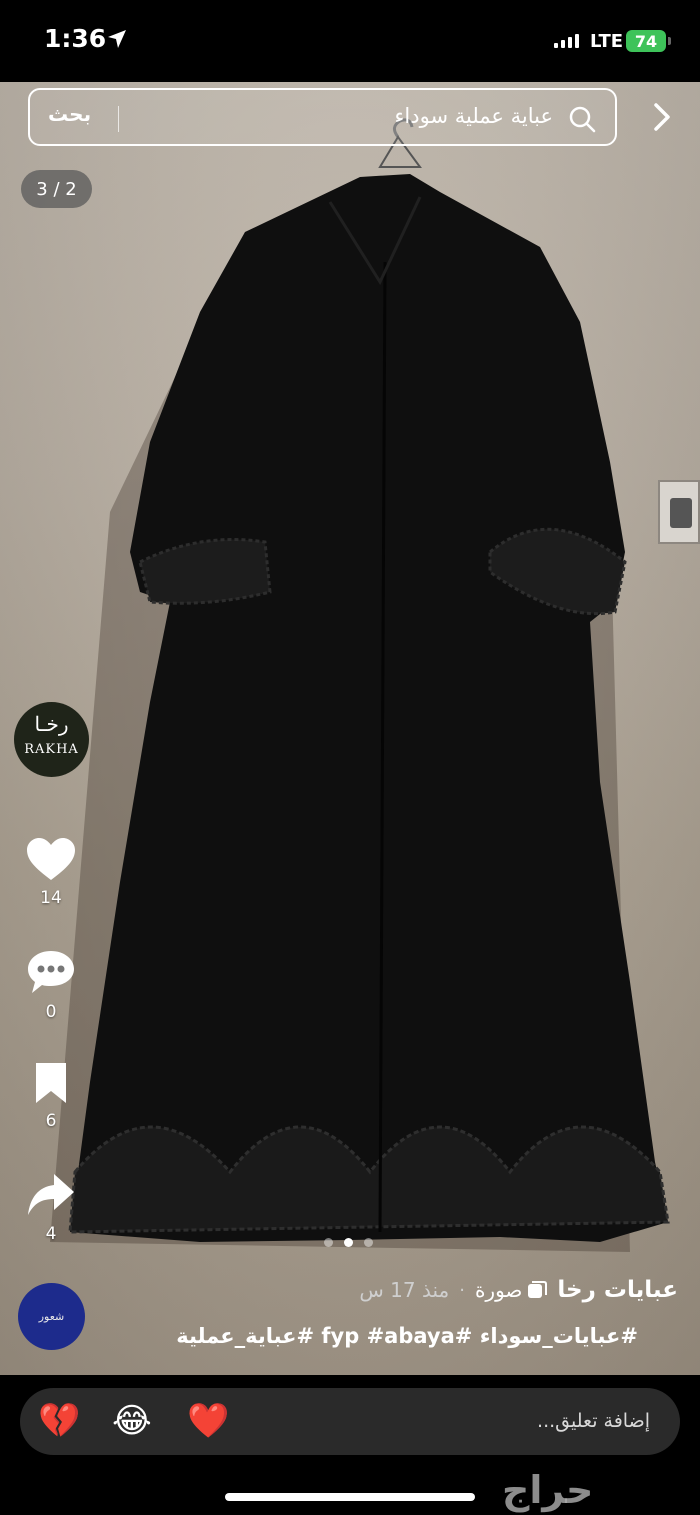 The height and width of the screenshot is (1515, 700). I want to click on share-button: 4, so click(51, 1208).